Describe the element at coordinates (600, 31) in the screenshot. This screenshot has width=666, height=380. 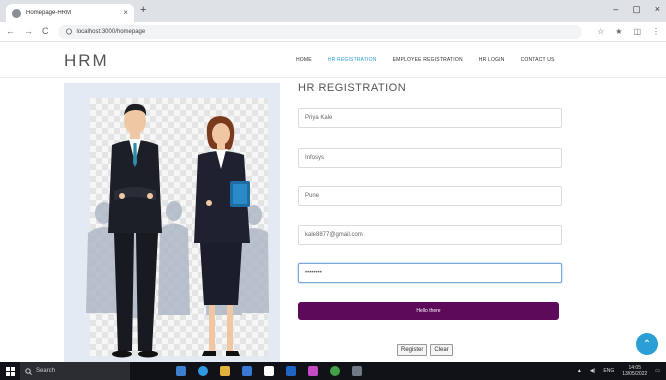
I see `bookmark-icon: ☆` at that location.